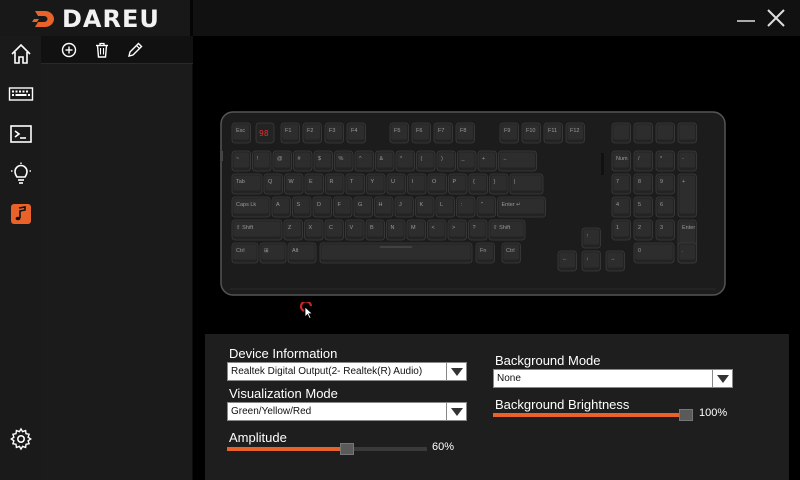 The image size is (800, 480). I want to click on key-label: ↑, so click(587, 236).